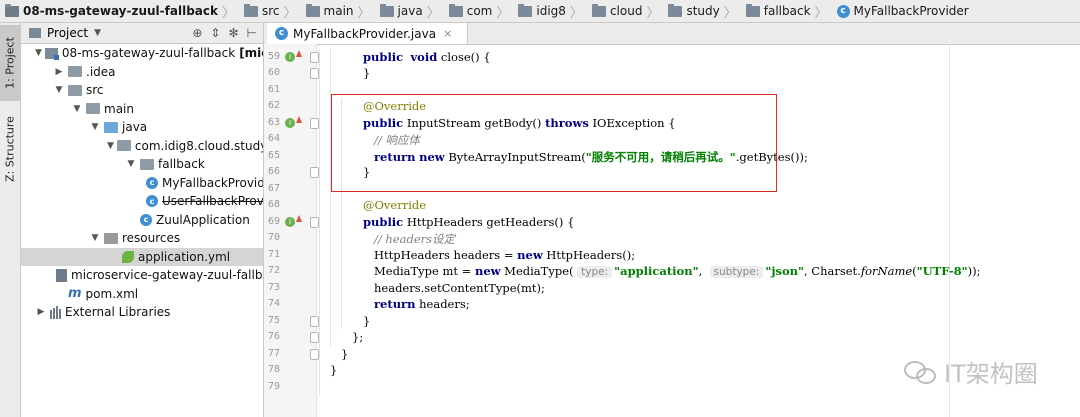 The height and width of the screenshot is (417, 1080). I want to click on project-view-selector: Project, so click(67, 33).